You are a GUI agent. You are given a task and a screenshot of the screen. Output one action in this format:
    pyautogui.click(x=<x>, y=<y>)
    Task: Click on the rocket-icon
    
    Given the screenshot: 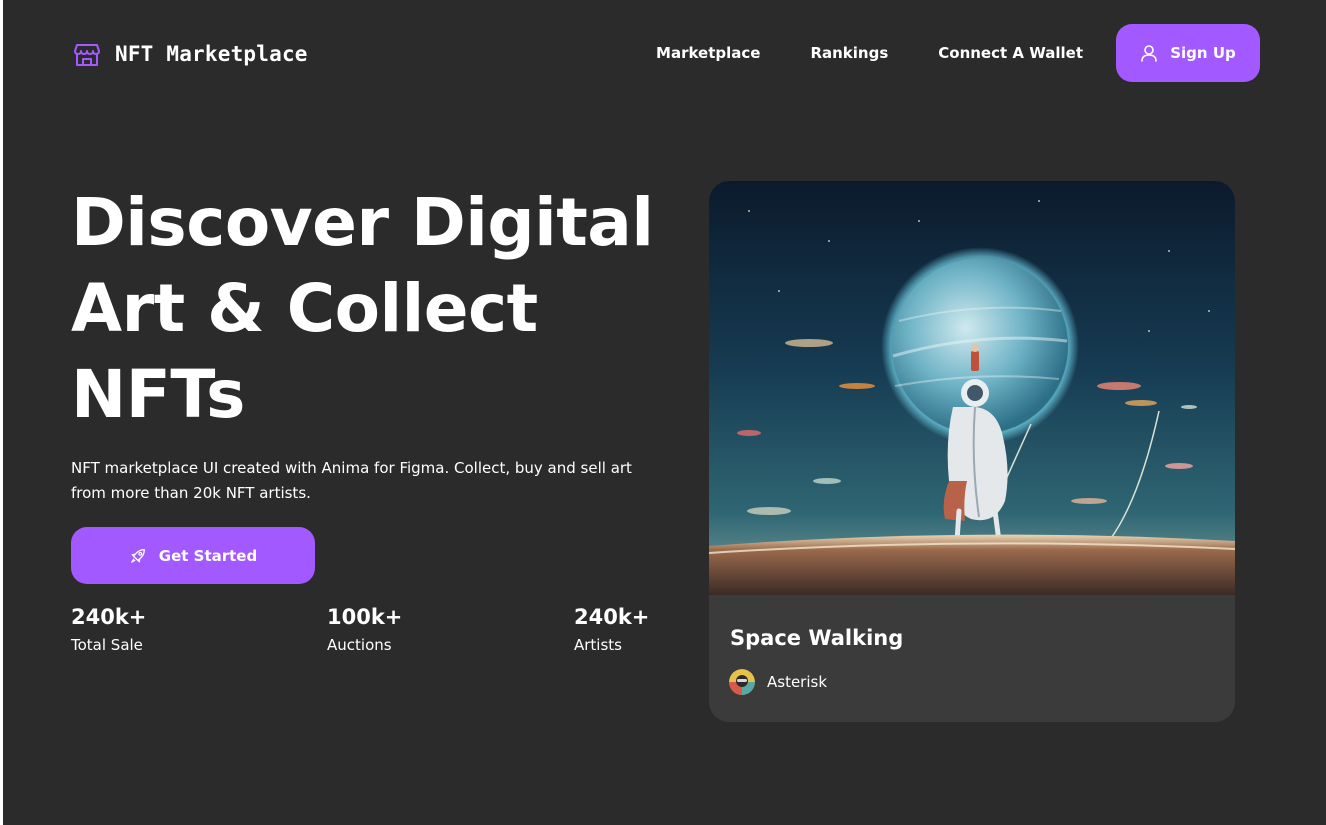 What is the action you would take?
    pyautogui.click(x=137, y=555)
    